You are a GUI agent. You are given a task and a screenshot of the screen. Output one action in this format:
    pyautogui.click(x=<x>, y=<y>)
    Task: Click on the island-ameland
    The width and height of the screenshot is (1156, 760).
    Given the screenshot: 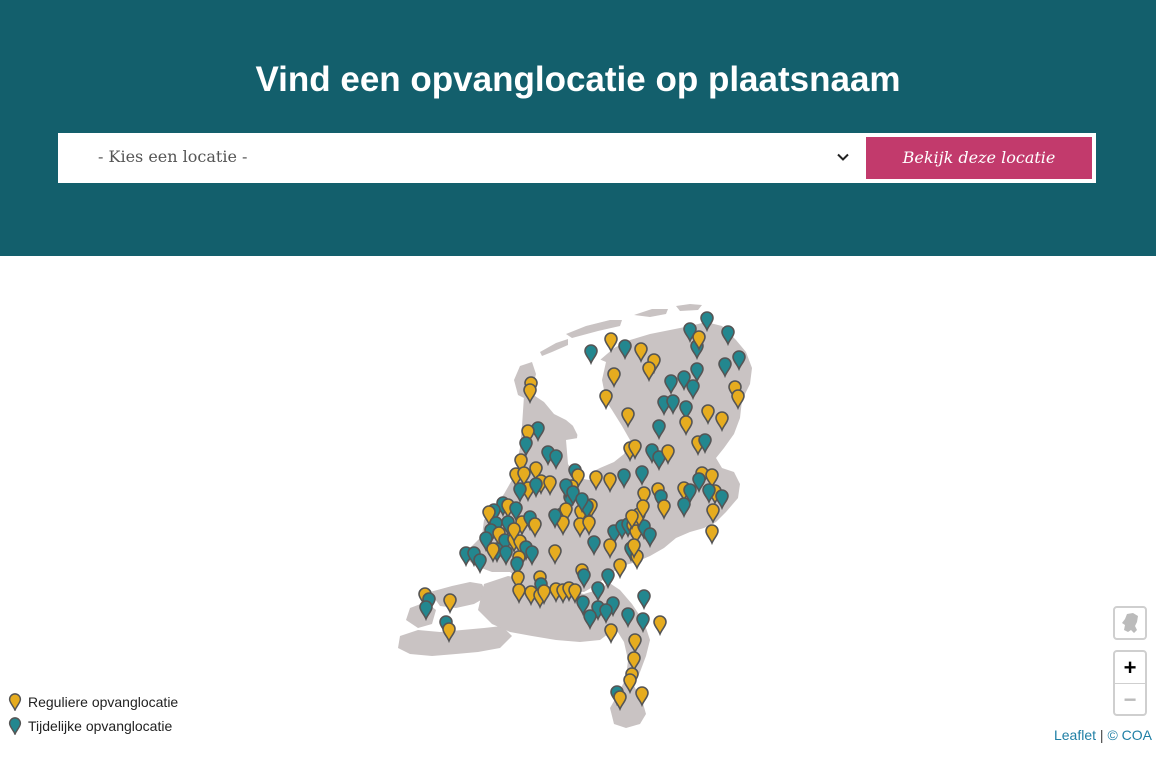 What is the action you would take?
    pyautogui.click(x=651, y=313)
    